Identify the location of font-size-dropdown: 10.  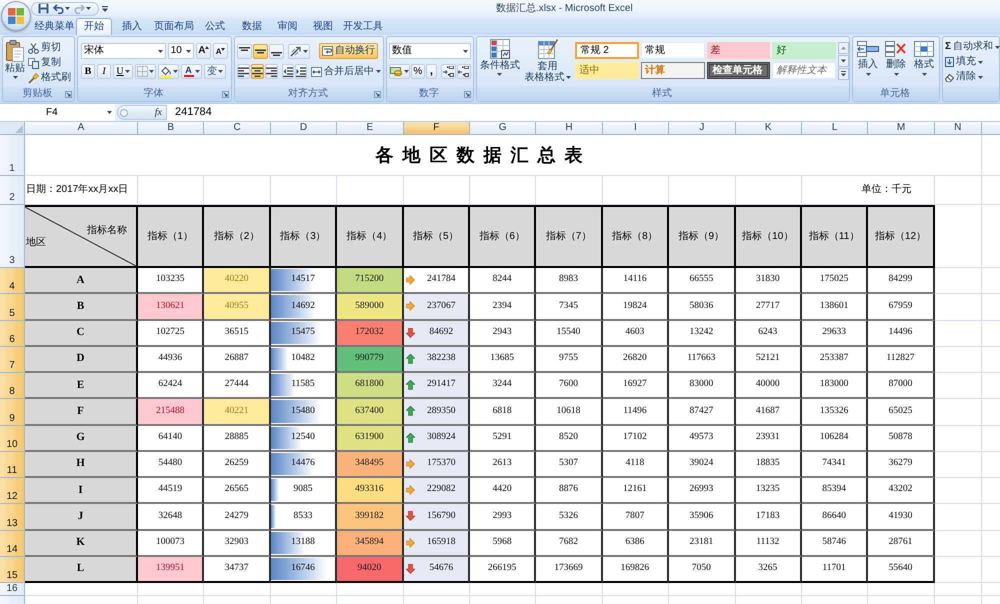
(181, 51).